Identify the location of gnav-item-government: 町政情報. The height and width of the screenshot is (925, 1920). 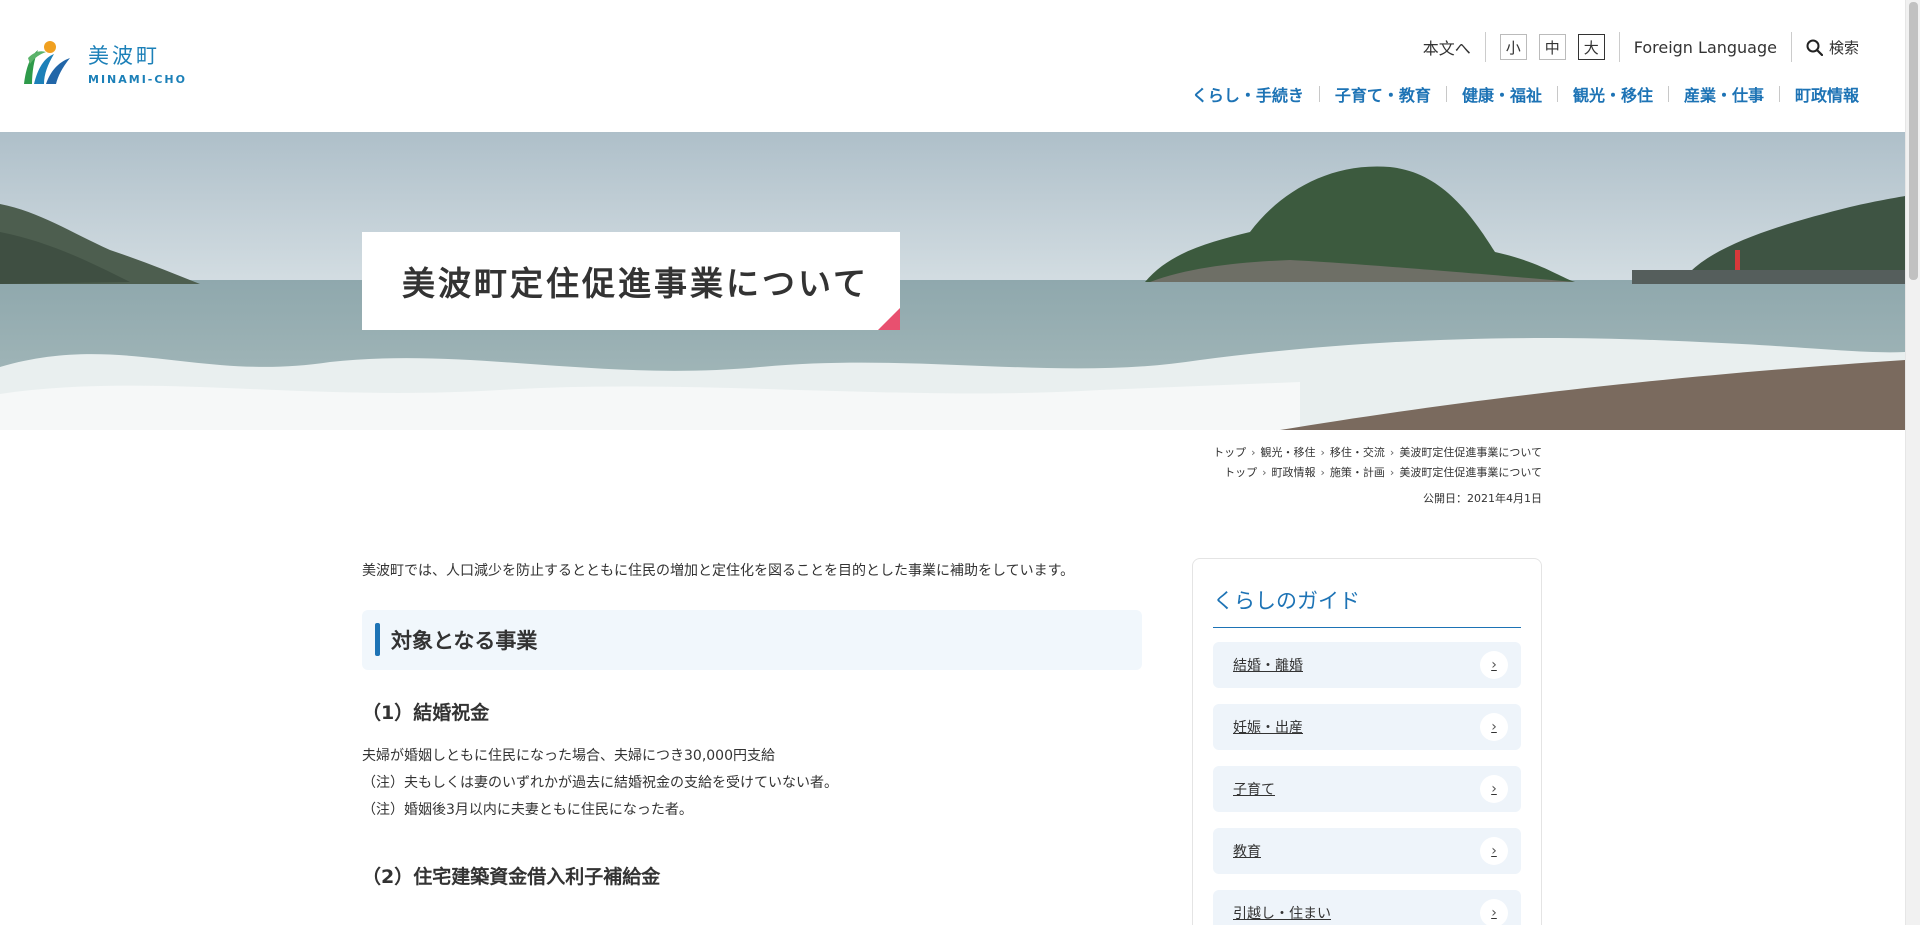
(1819, 94).